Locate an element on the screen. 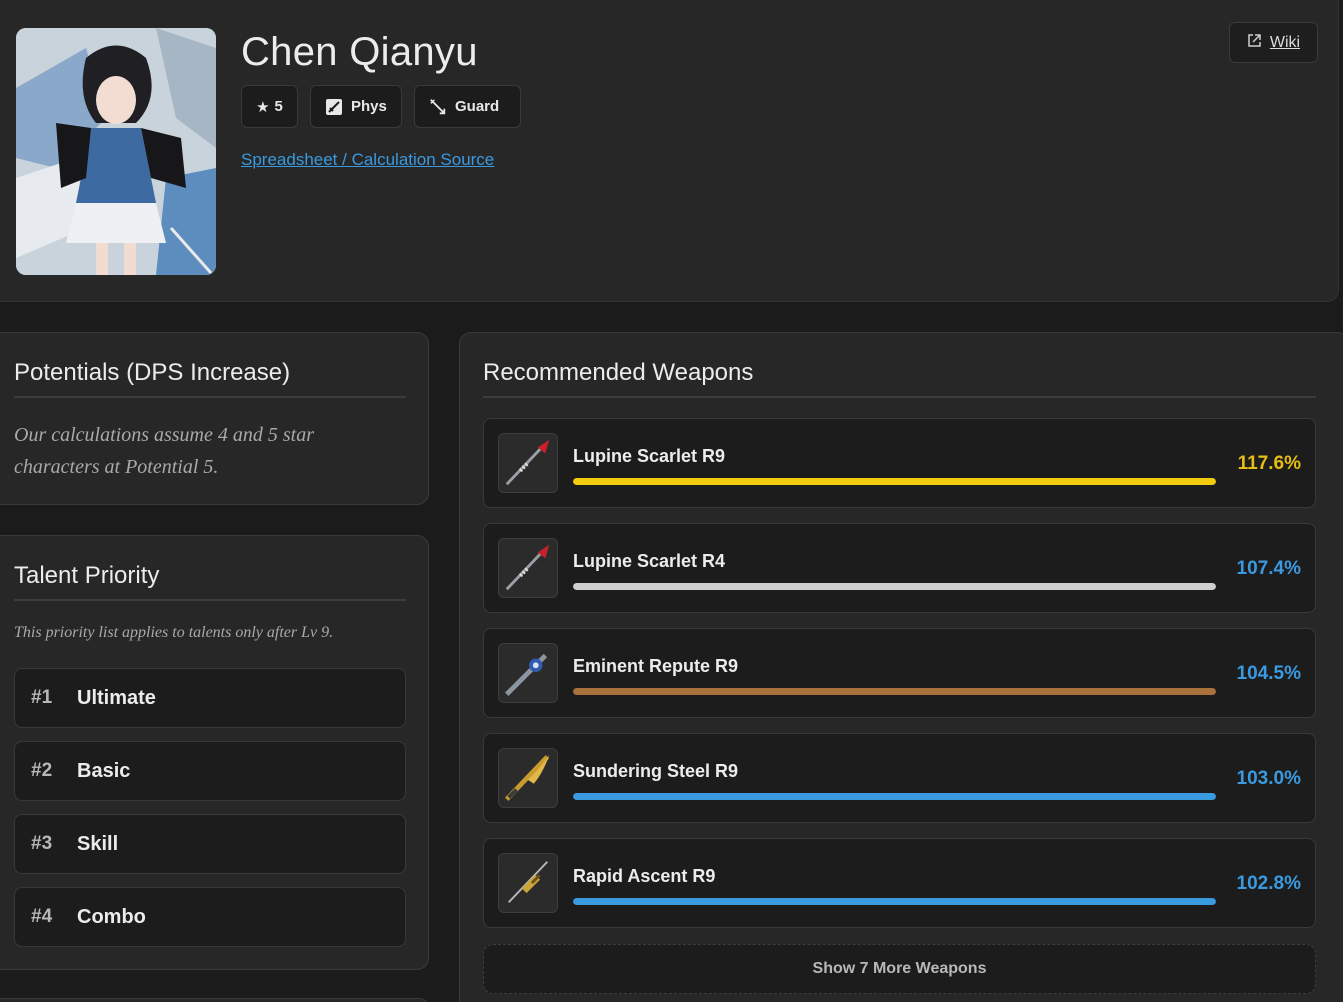  rarity-badge: ★ 5 is located at coordinates (269, 106).